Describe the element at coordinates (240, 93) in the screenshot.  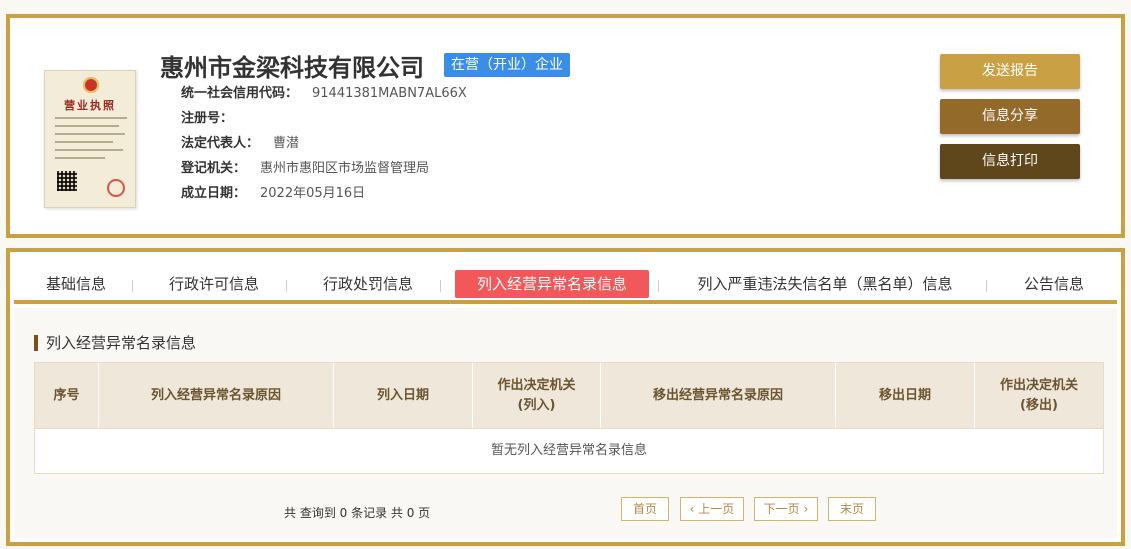
I see `info-label: 统一社会信用代码：` at that location.